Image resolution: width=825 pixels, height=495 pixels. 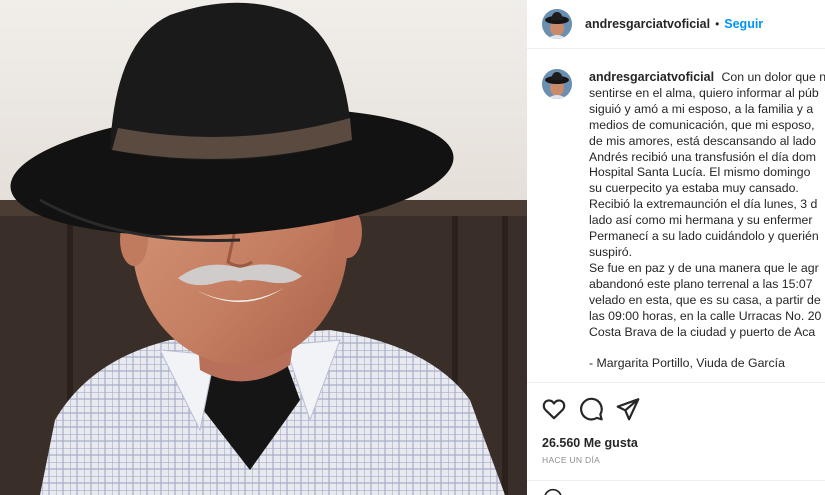 I want to click on avatar, so click(x=557, y=24).